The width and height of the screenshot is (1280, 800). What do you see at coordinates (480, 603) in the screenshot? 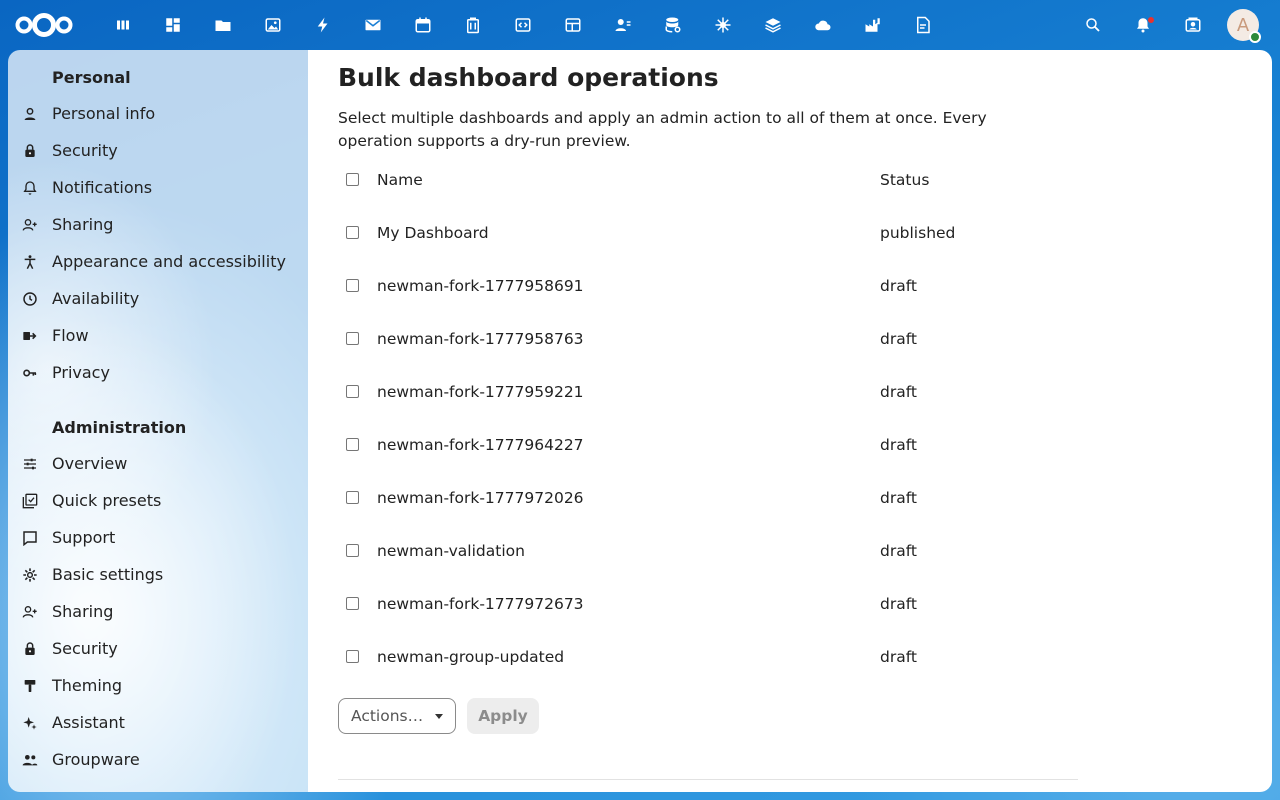
I see `dashboard-name: newman-fork-1777972673` at bounding box center [480, 603].